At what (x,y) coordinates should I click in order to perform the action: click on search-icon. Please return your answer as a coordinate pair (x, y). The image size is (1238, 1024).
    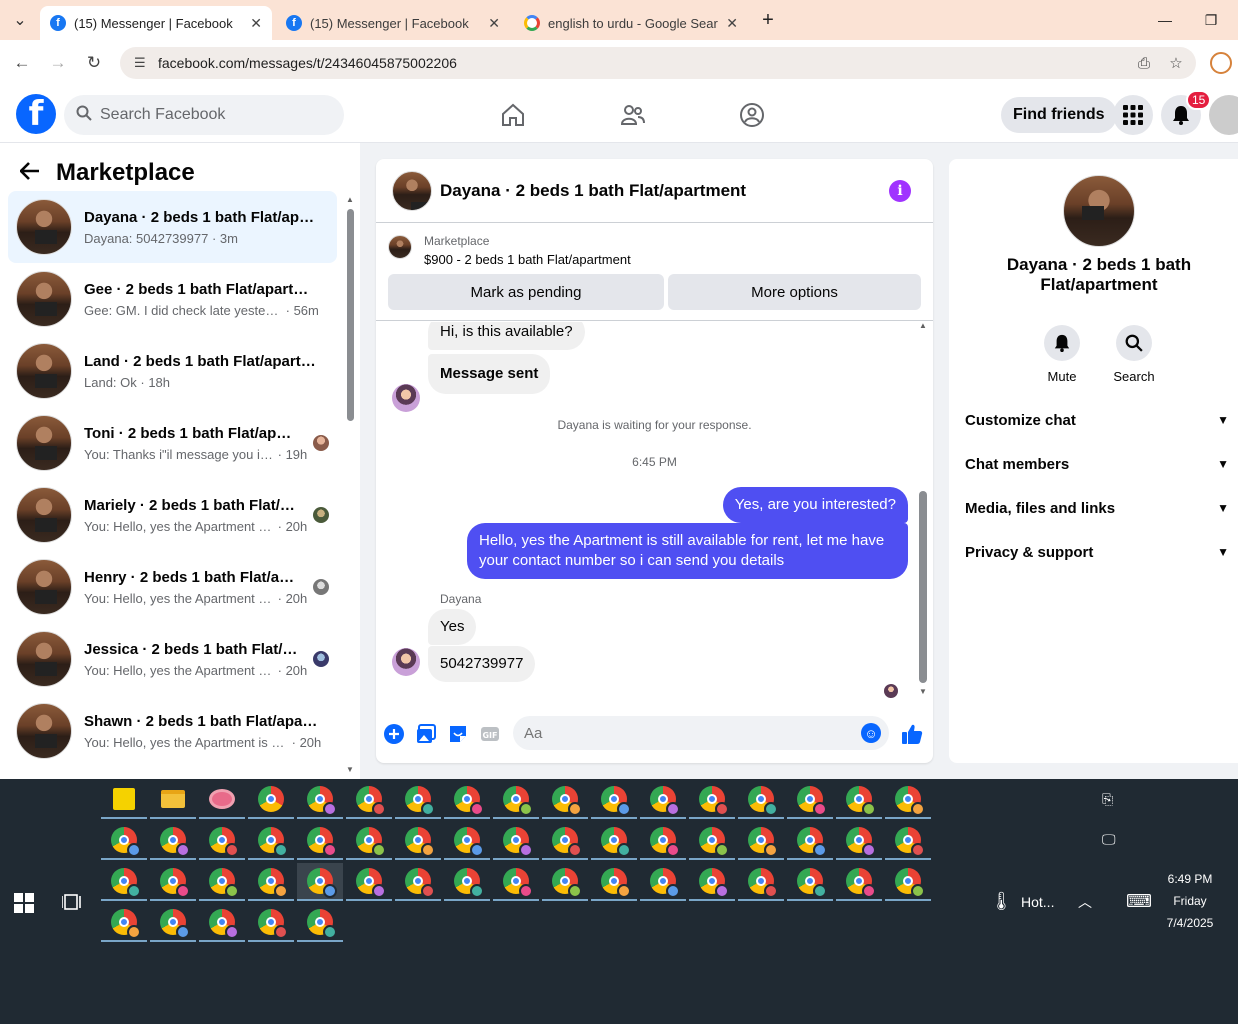
    Looking at the image, I should click on (1134, 343).